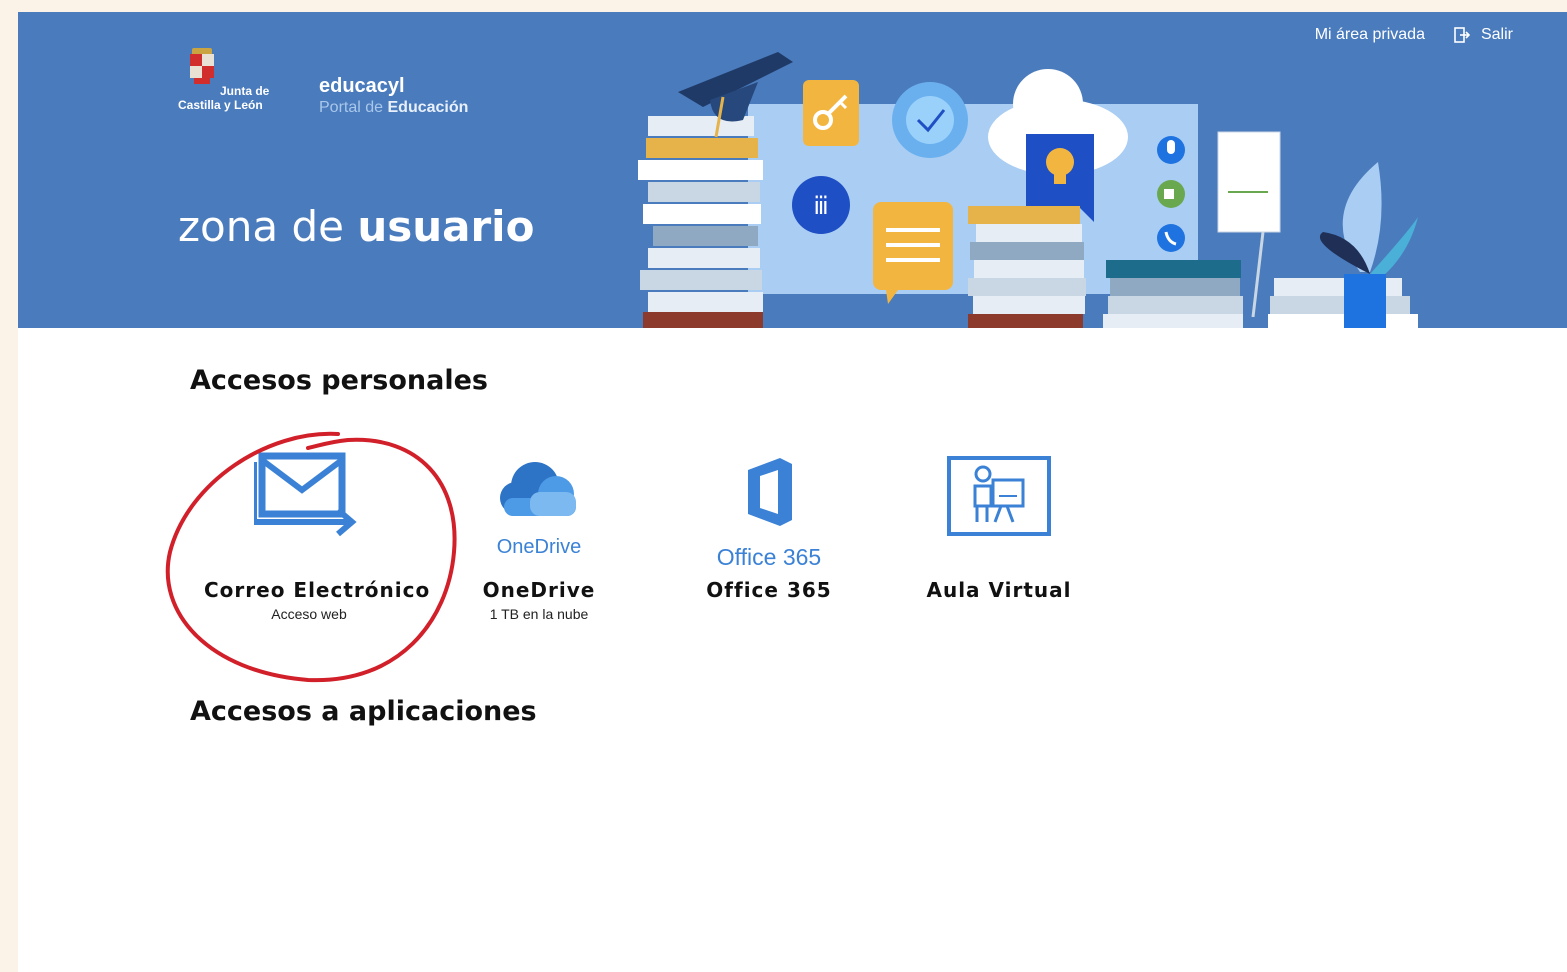 The height and width of the screenshot is (972, 1567). Describe the element at coordinates (538, 489) in the screenshot. I see `onedrive-cloud-icon` at that location.